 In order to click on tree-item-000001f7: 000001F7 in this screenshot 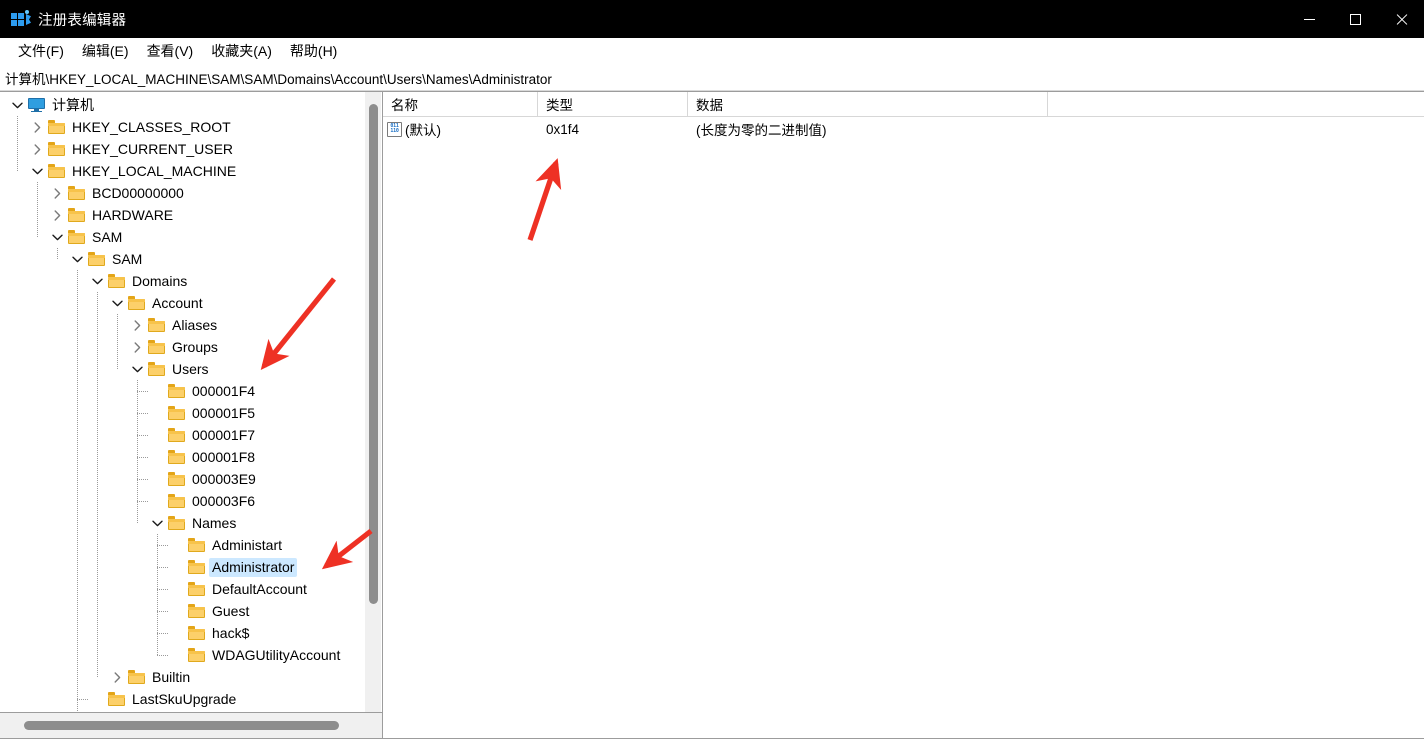, I will do `click(191, 435)`.